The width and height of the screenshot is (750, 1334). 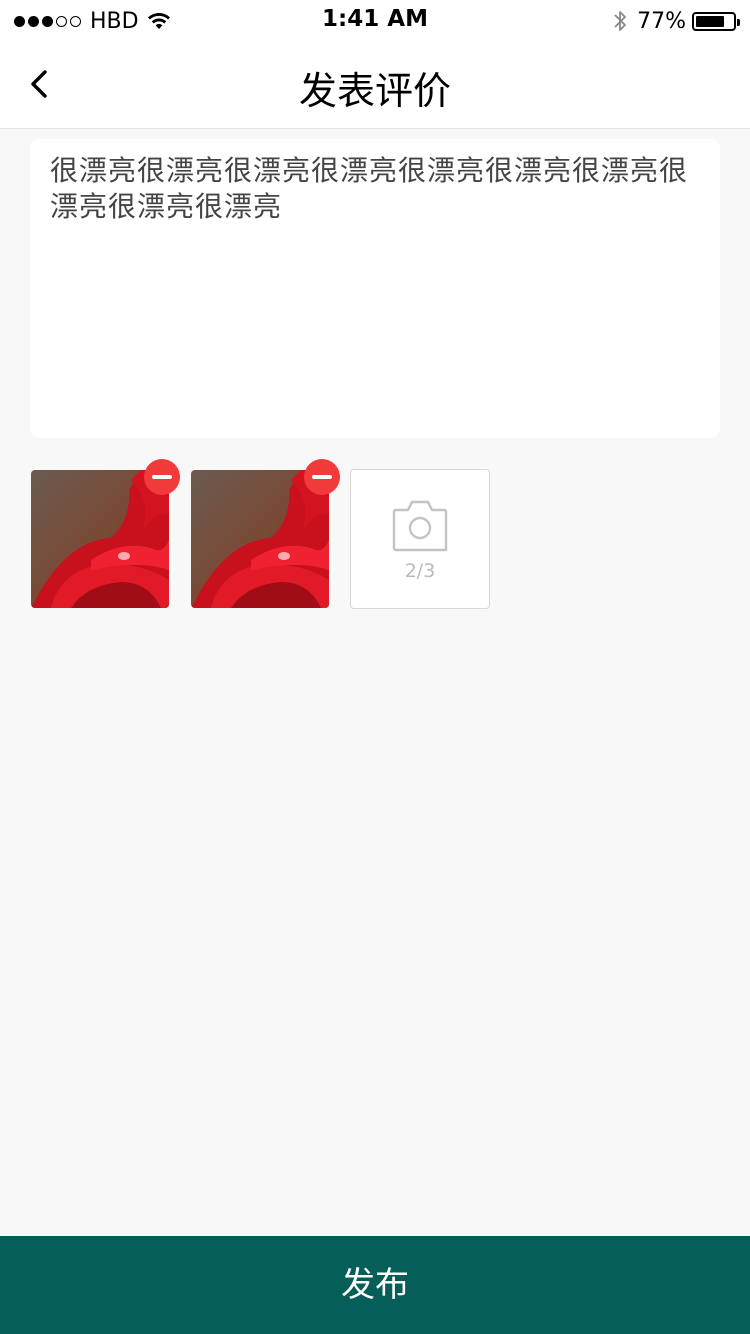 I want to click on battery-icon, so click(x=716, y=21).